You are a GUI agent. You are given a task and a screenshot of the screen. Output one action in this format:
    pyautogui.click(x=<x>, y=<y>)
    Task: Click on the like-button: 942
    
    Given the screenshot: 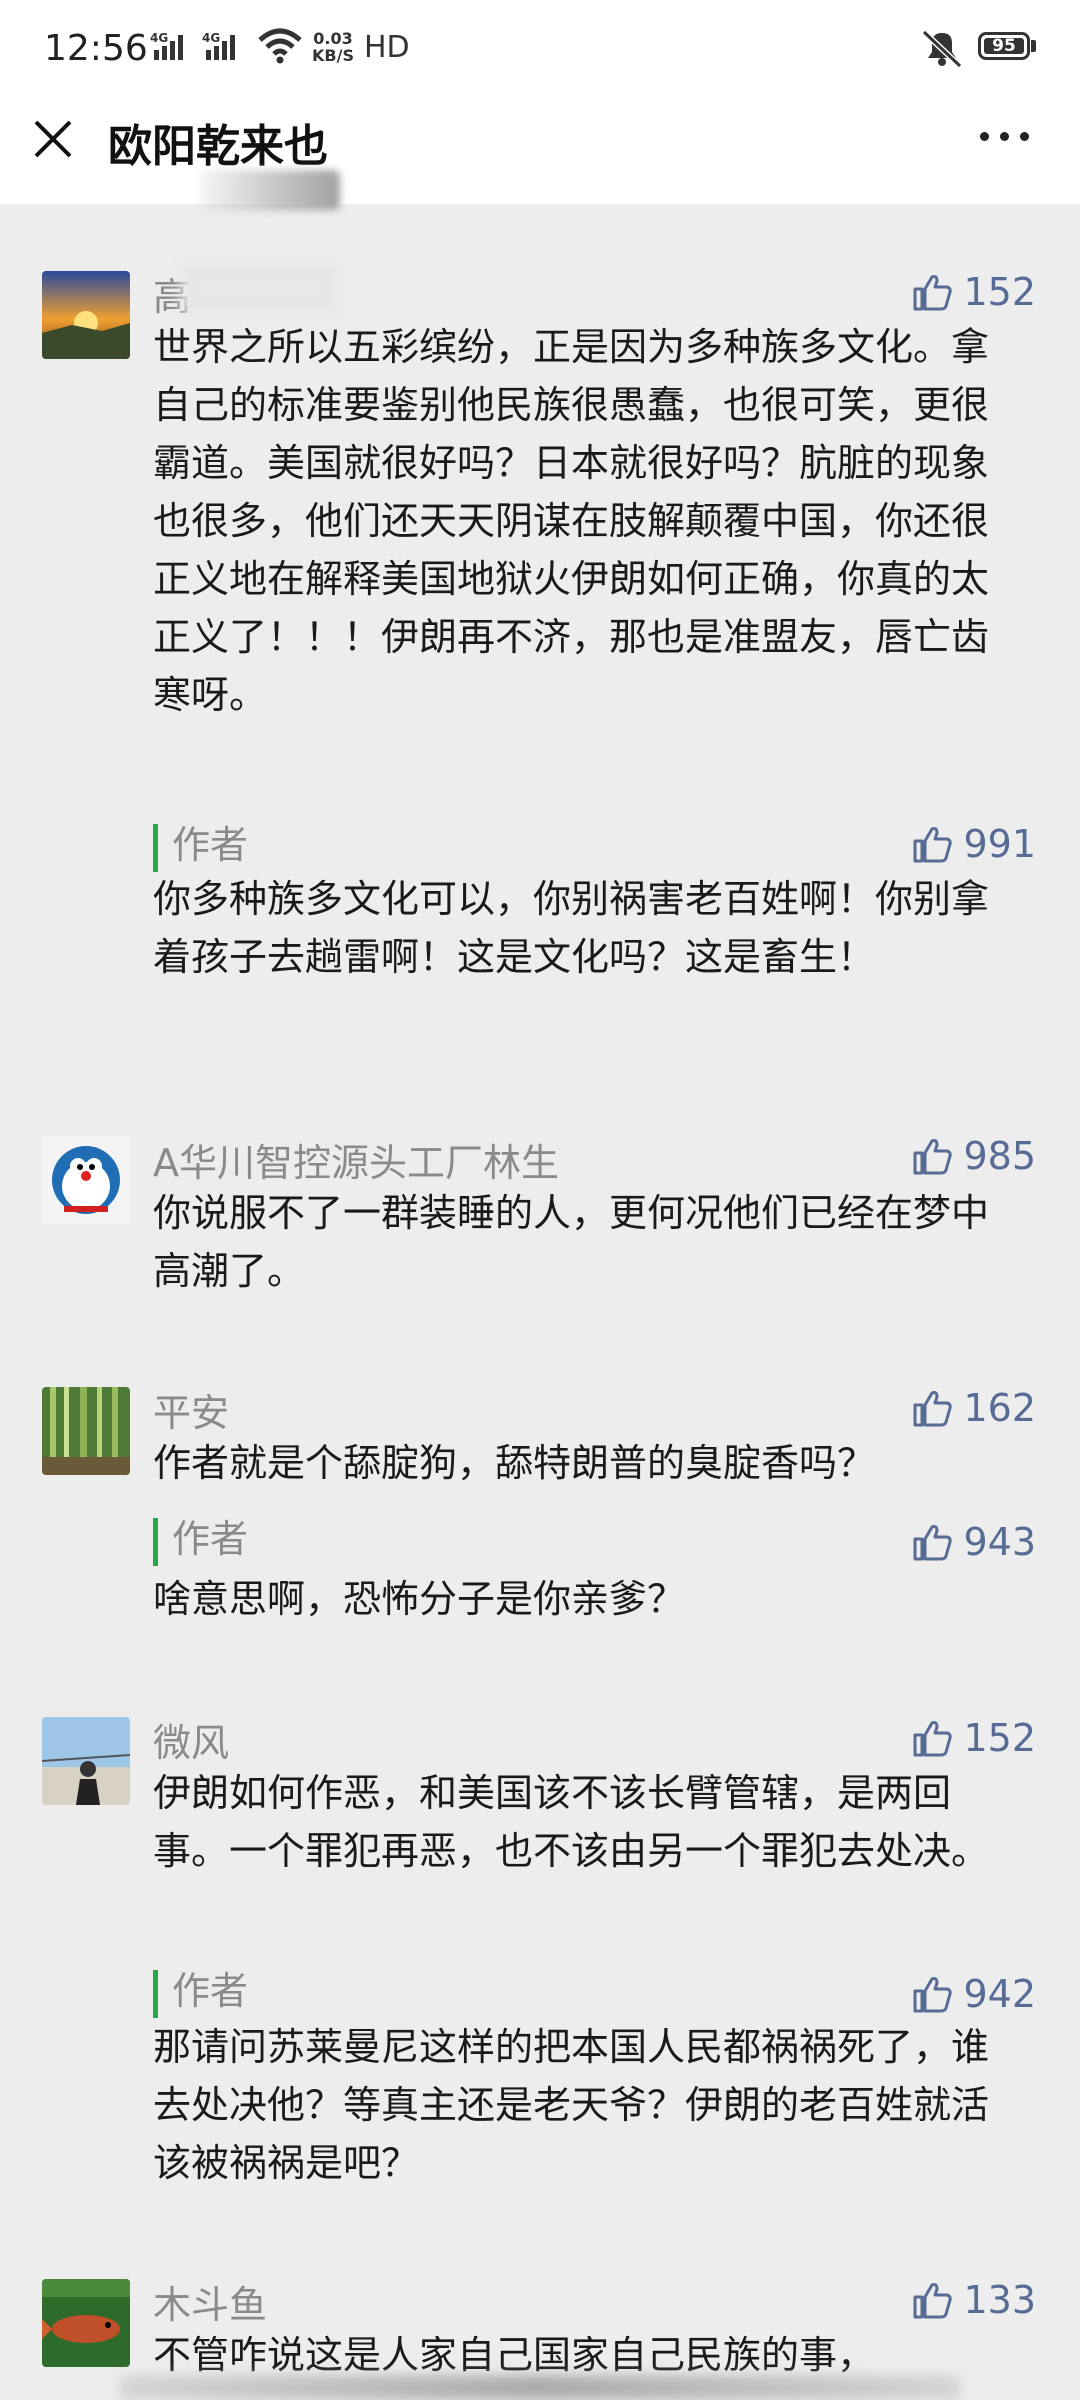 What is the action you would take?
    pyautogui.click(x=973, y=1994)
    